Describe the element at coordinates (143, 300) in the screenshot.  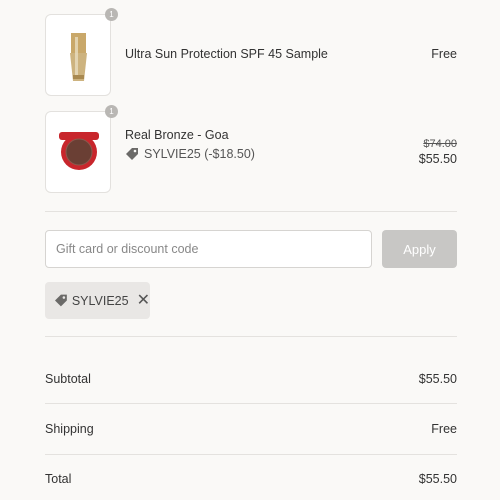
I see `close-icon: ✕` at that location.